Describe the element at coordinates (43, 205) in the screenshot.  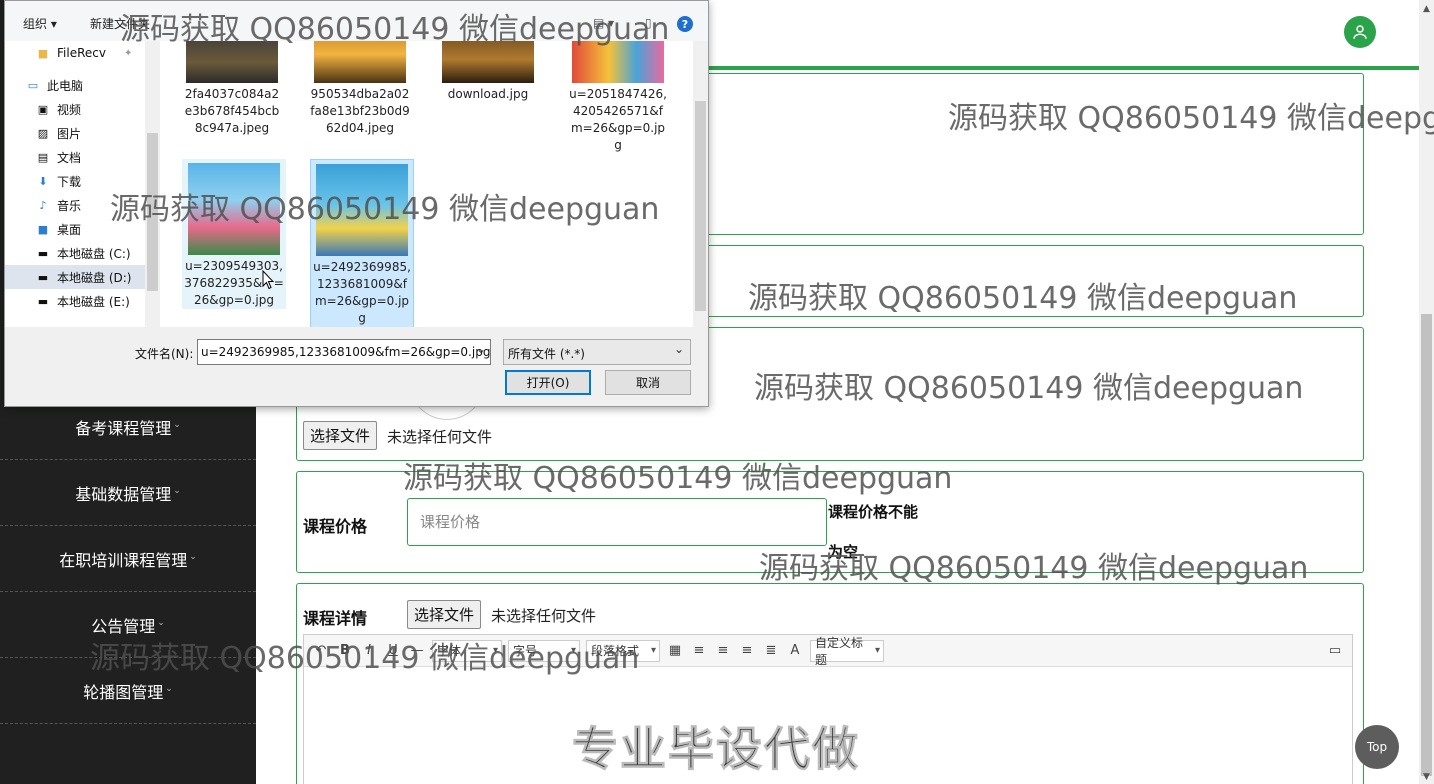
I see `music-icon: ♪` at that location.